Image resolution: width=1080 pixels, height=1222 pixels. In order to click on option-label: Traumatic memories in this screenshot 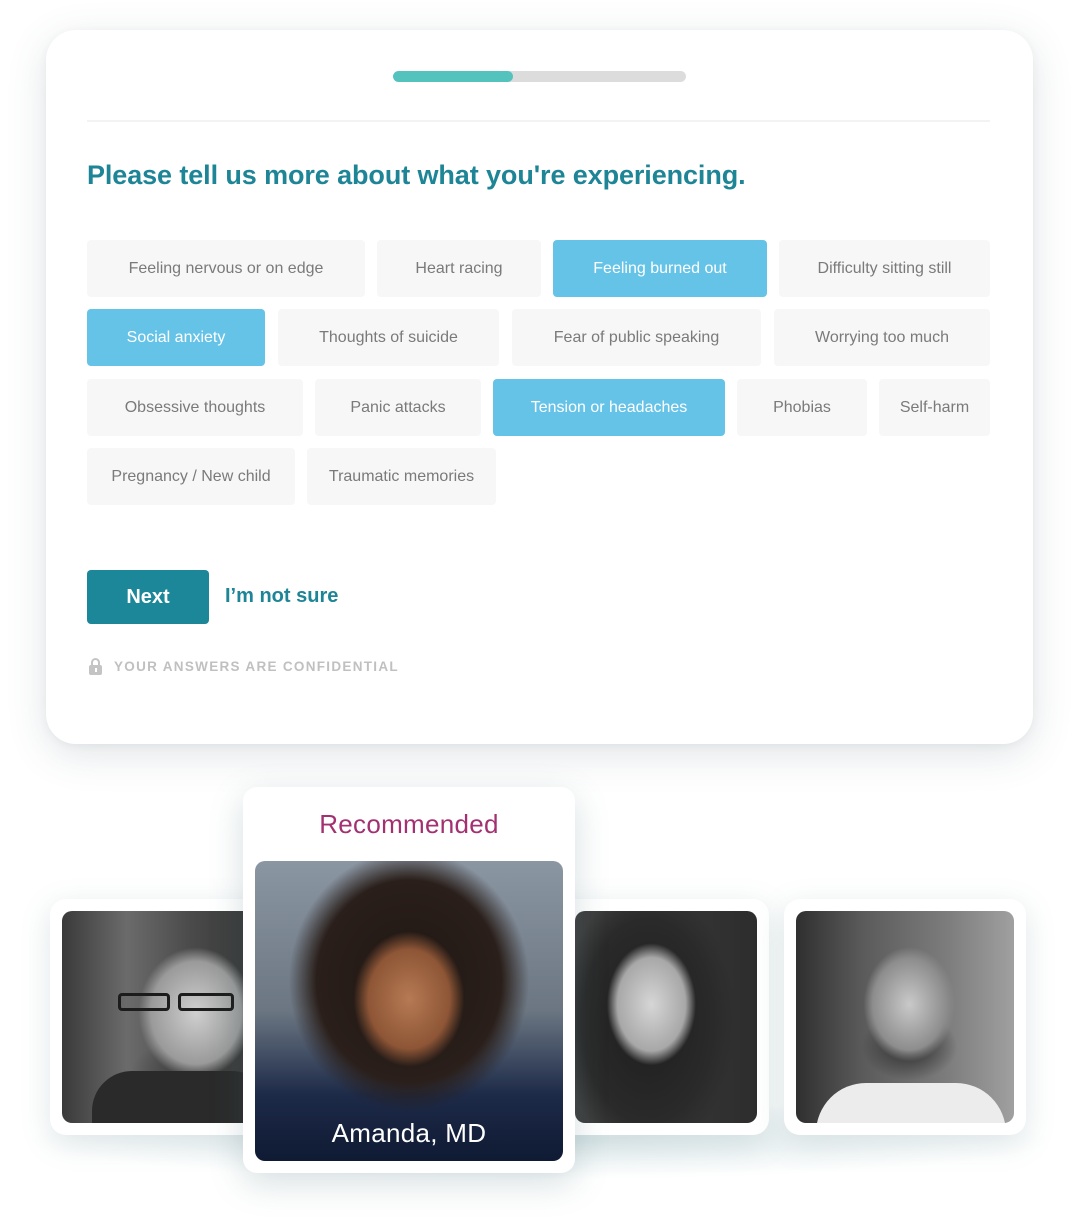, I will do `click(401, 476)`.